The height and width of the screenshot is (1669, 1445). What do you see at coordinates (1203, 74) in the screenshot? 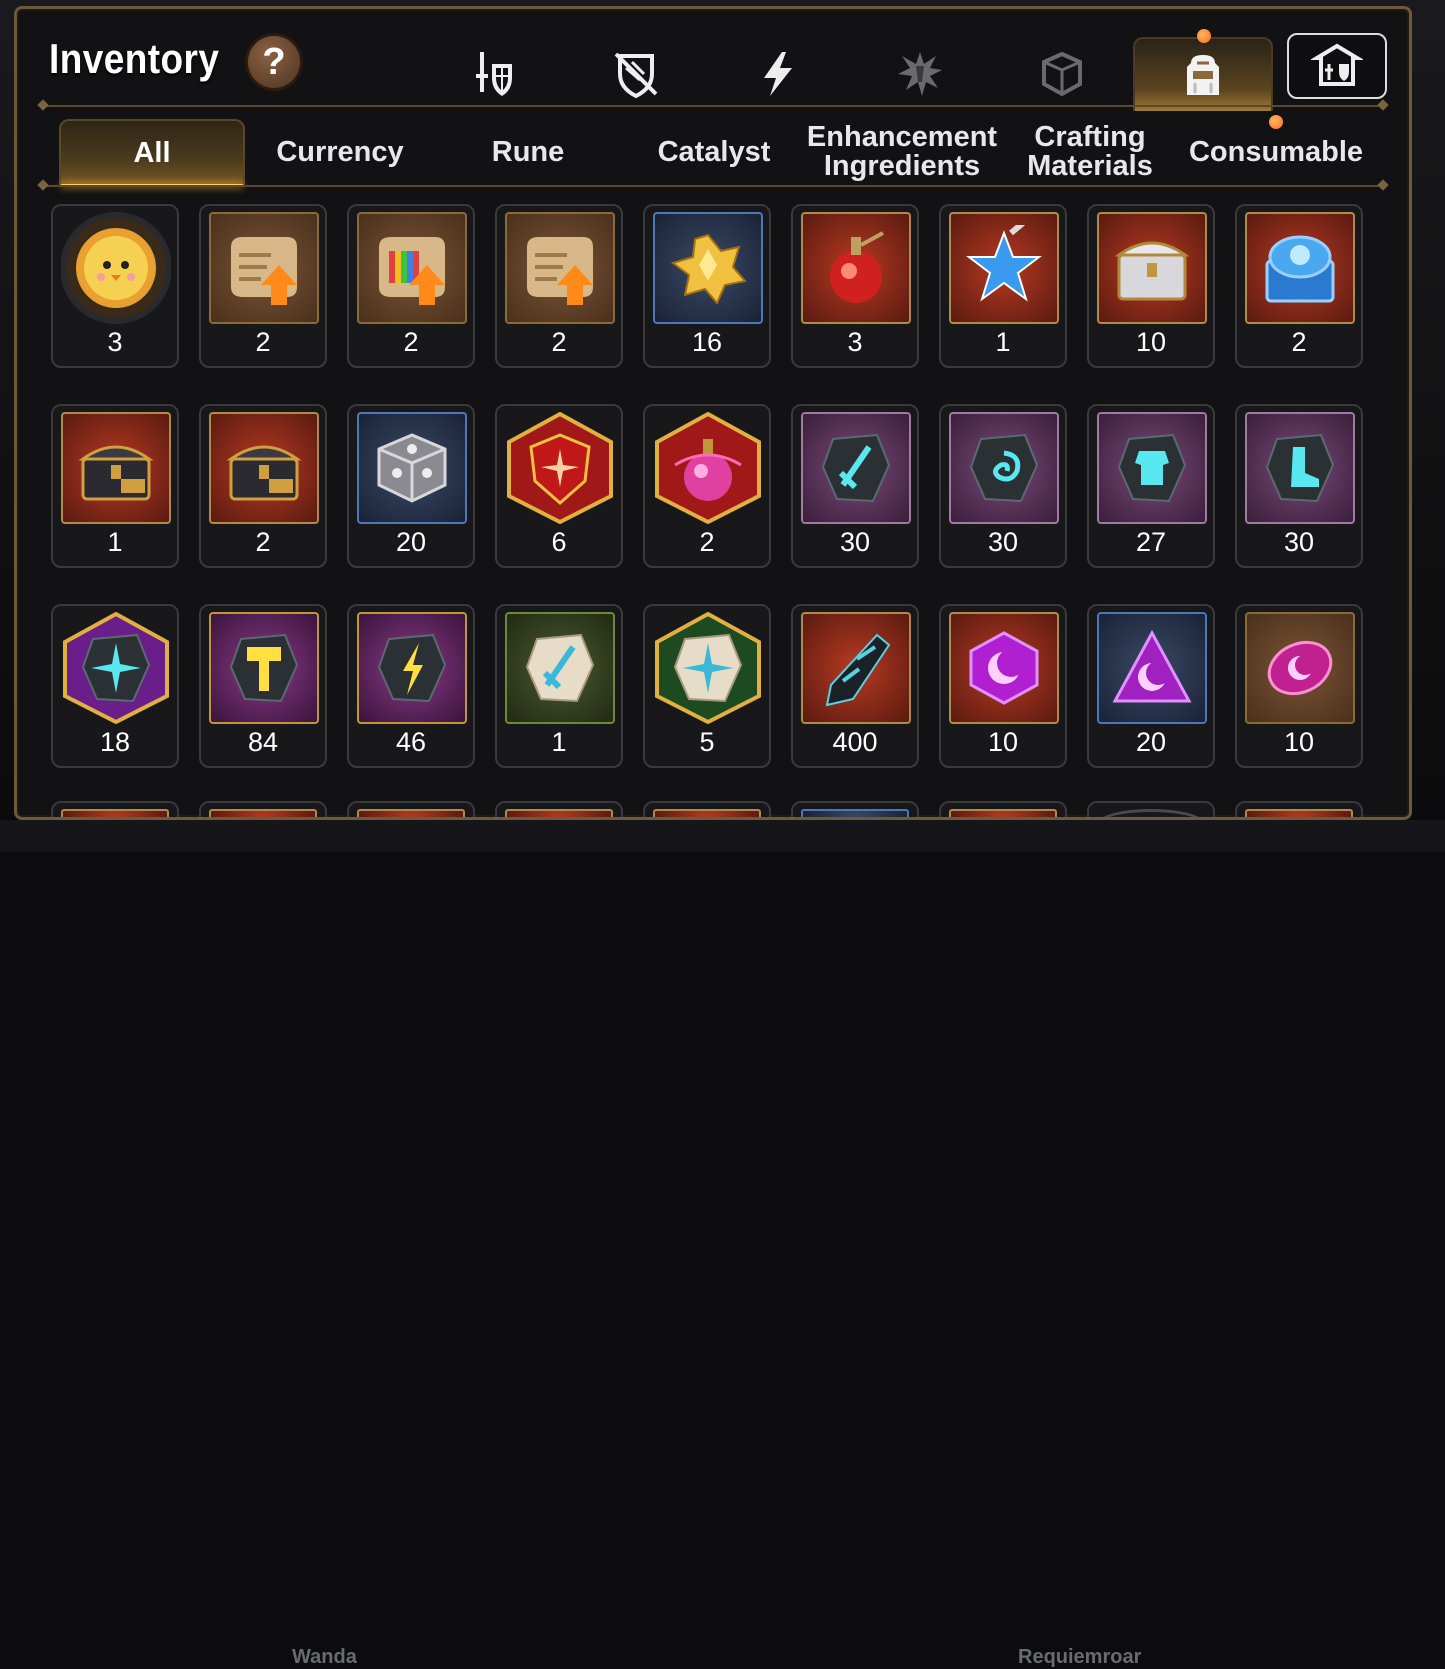
I see `tab-inventory` at bounding box center [1203, 74].